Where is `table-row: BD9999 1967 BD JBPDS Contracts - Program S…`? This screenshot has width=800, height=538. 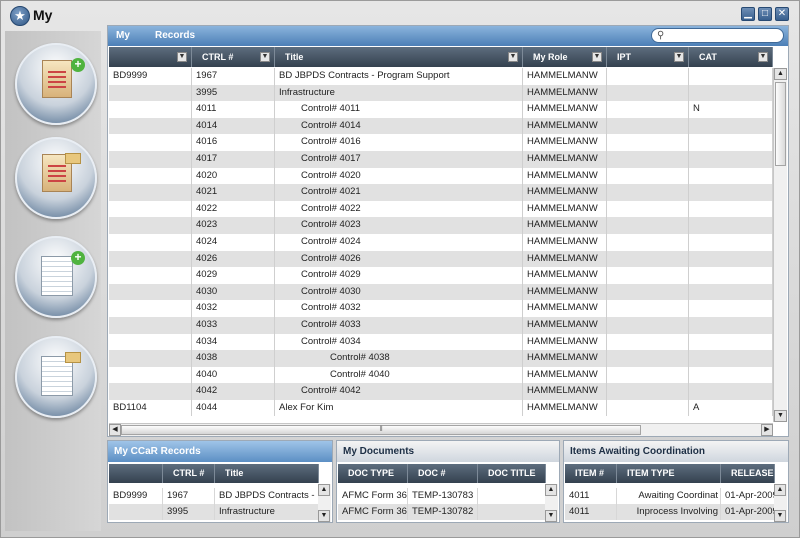
table-row: BD9999 1967 BD JBPDS Contracts - Program S… is located at coordinates (441, 76).